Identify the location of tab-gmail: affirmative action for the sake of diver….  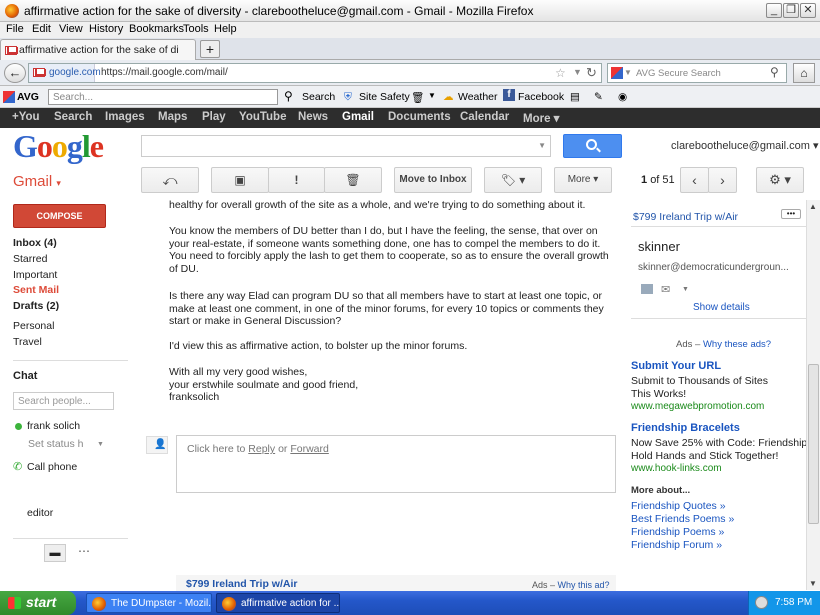
(98, 49).